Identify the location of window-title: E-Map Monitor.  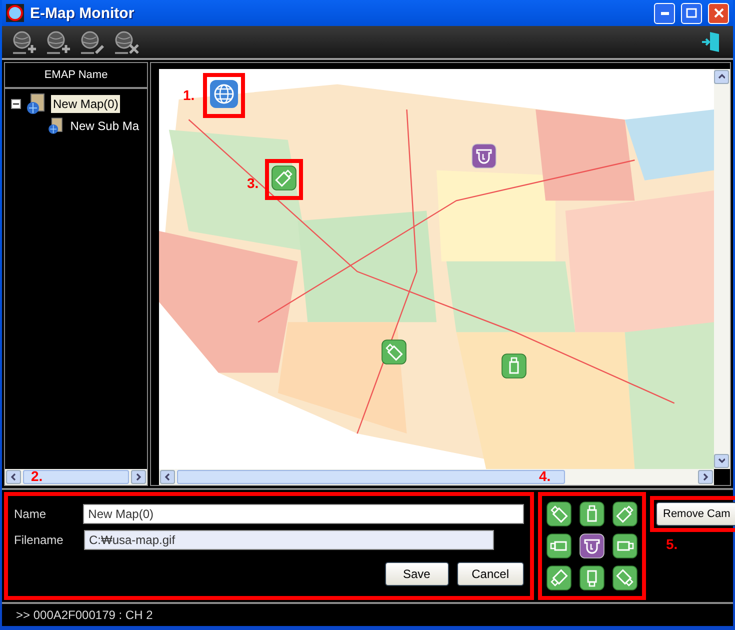
(83, 13).